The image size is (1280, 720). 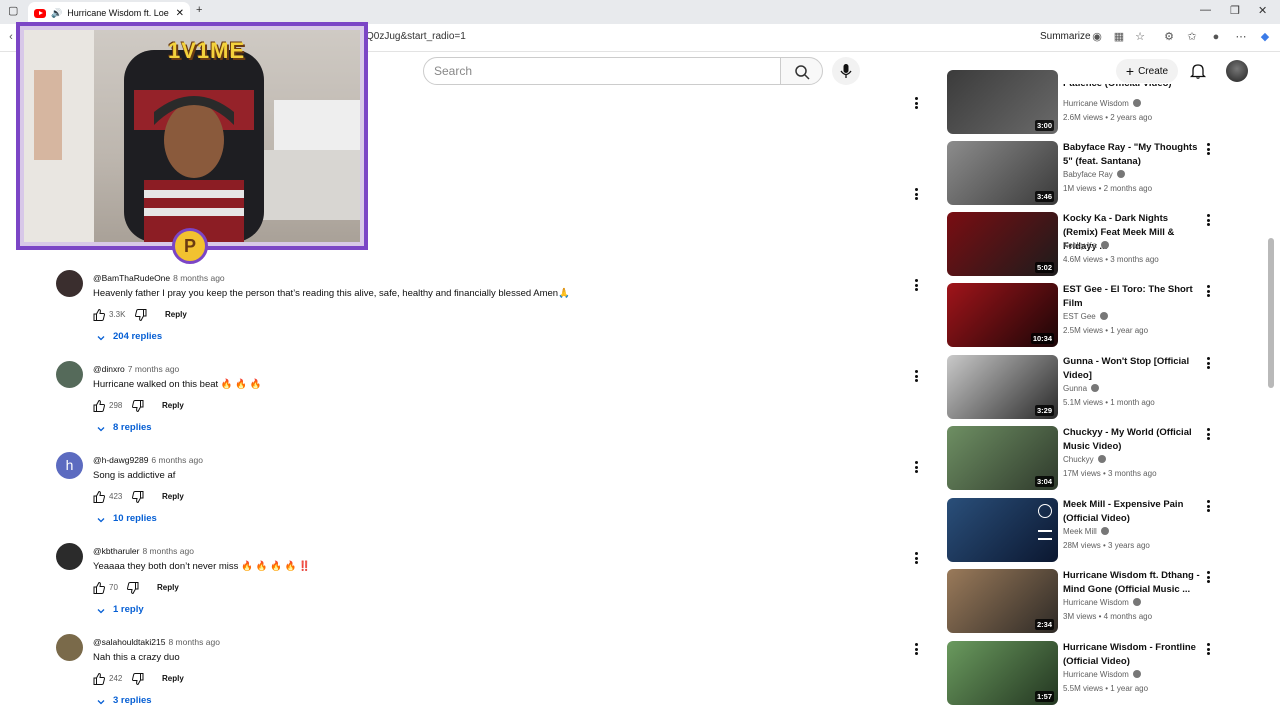 What do you see at coordinates (1002, 673) in the screenshot?
I see `video-thumbnail: 1:57` at bounding box center [1002, 673].